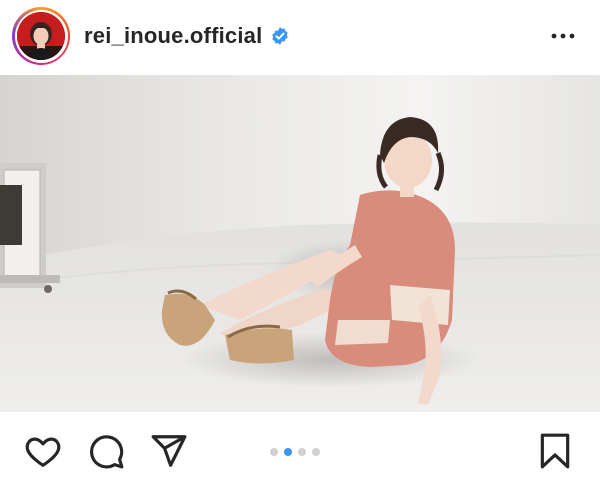 The width and height of the screenshot is (600, 478). I want to click on carousel-indicator, so click(295, 452).